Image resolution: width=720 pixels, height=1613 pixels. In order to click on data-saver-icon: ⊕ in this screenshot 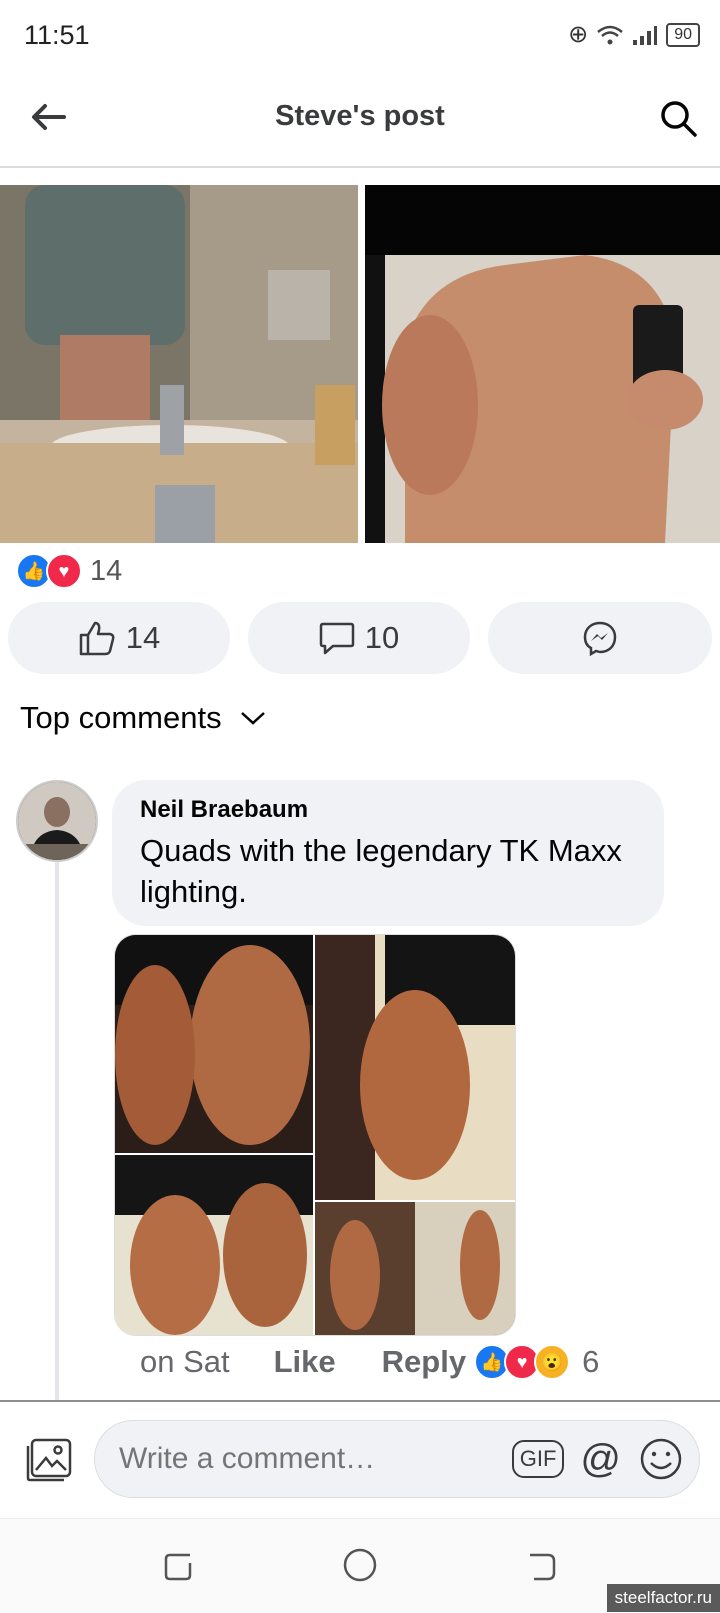, I will do `click(578, 34)`.